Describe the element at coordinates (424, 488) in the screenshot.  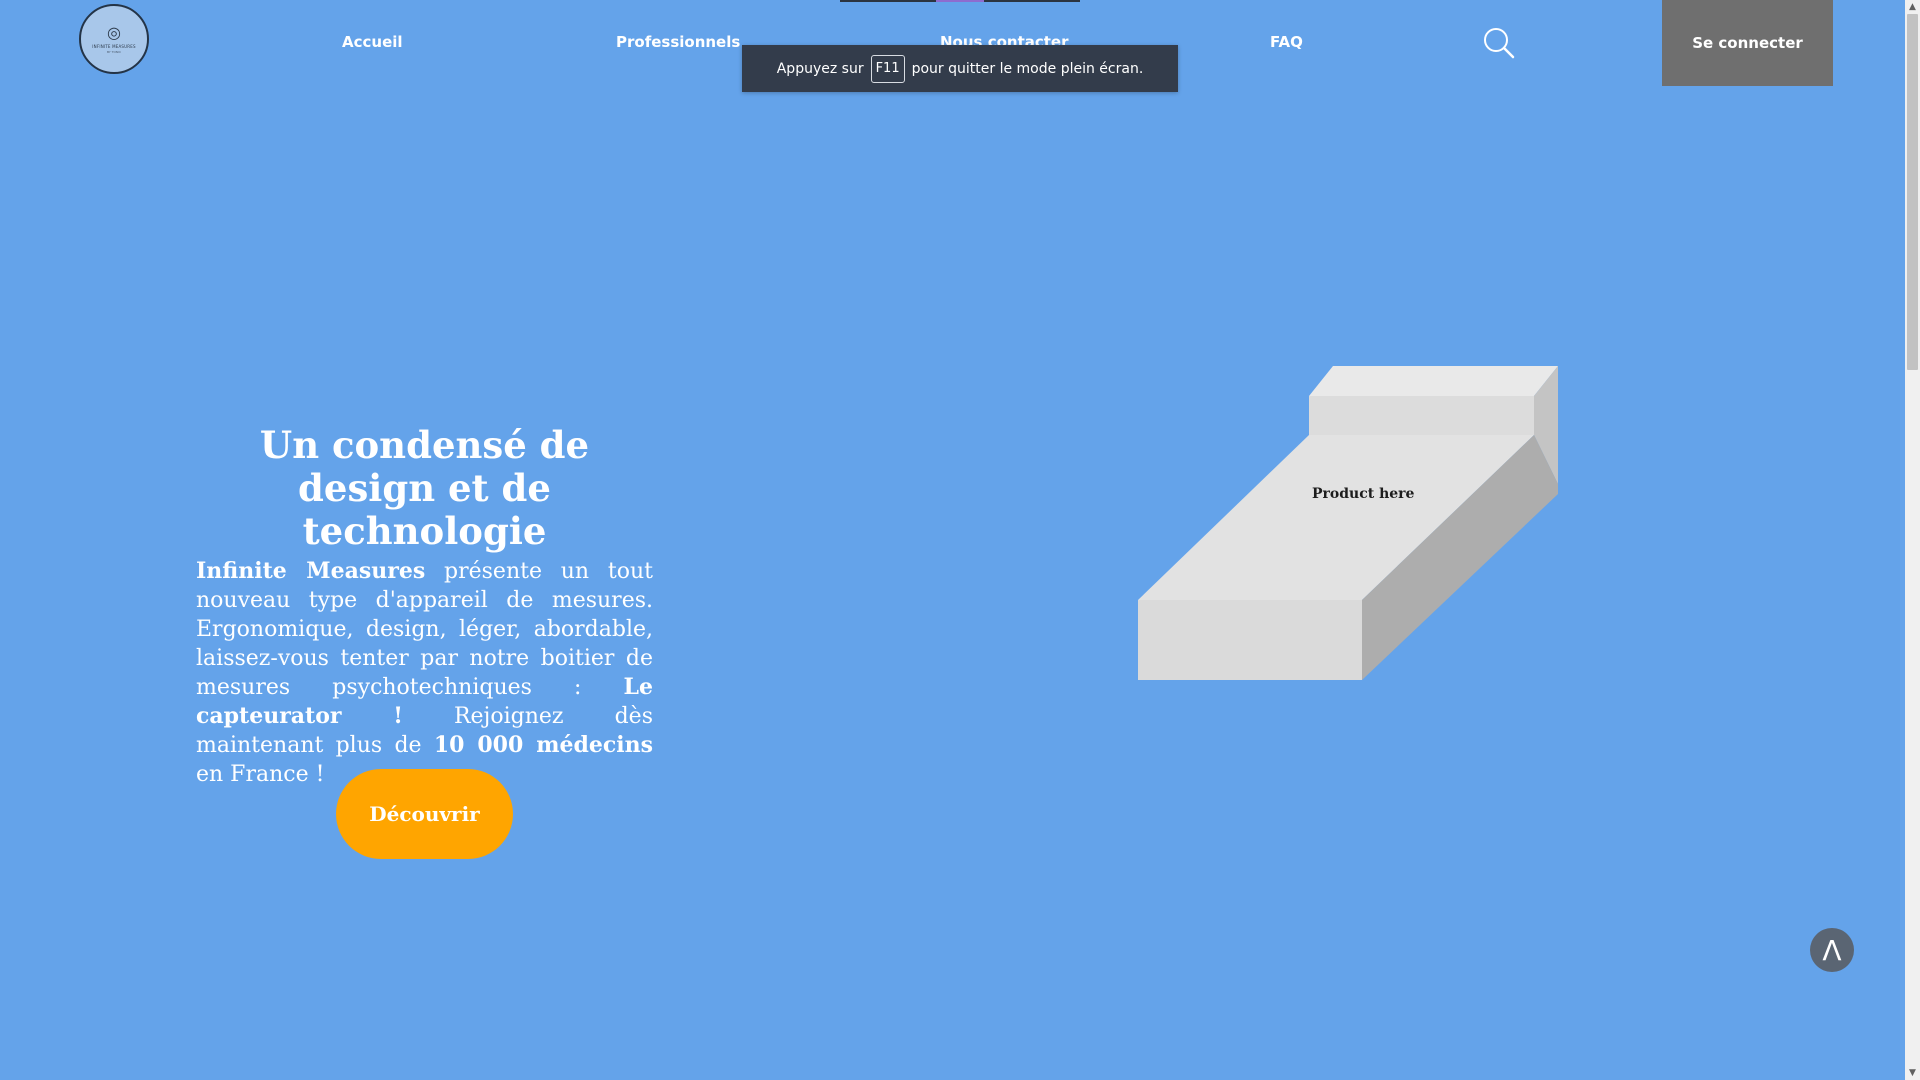
I see `hero-title: Un condensé de design et de technologie` at that location.